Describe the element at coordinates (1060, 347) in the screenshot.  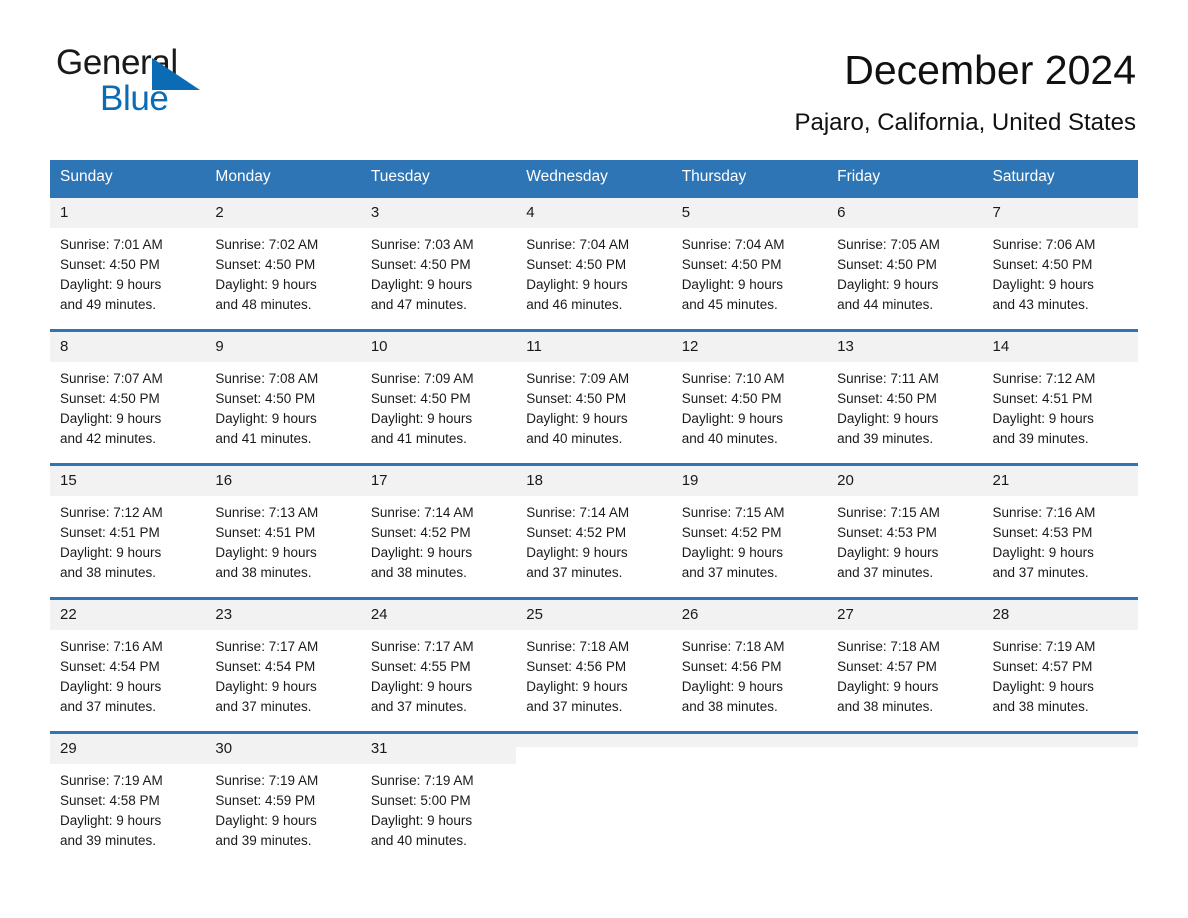
I see `day-number: 14` at that location.